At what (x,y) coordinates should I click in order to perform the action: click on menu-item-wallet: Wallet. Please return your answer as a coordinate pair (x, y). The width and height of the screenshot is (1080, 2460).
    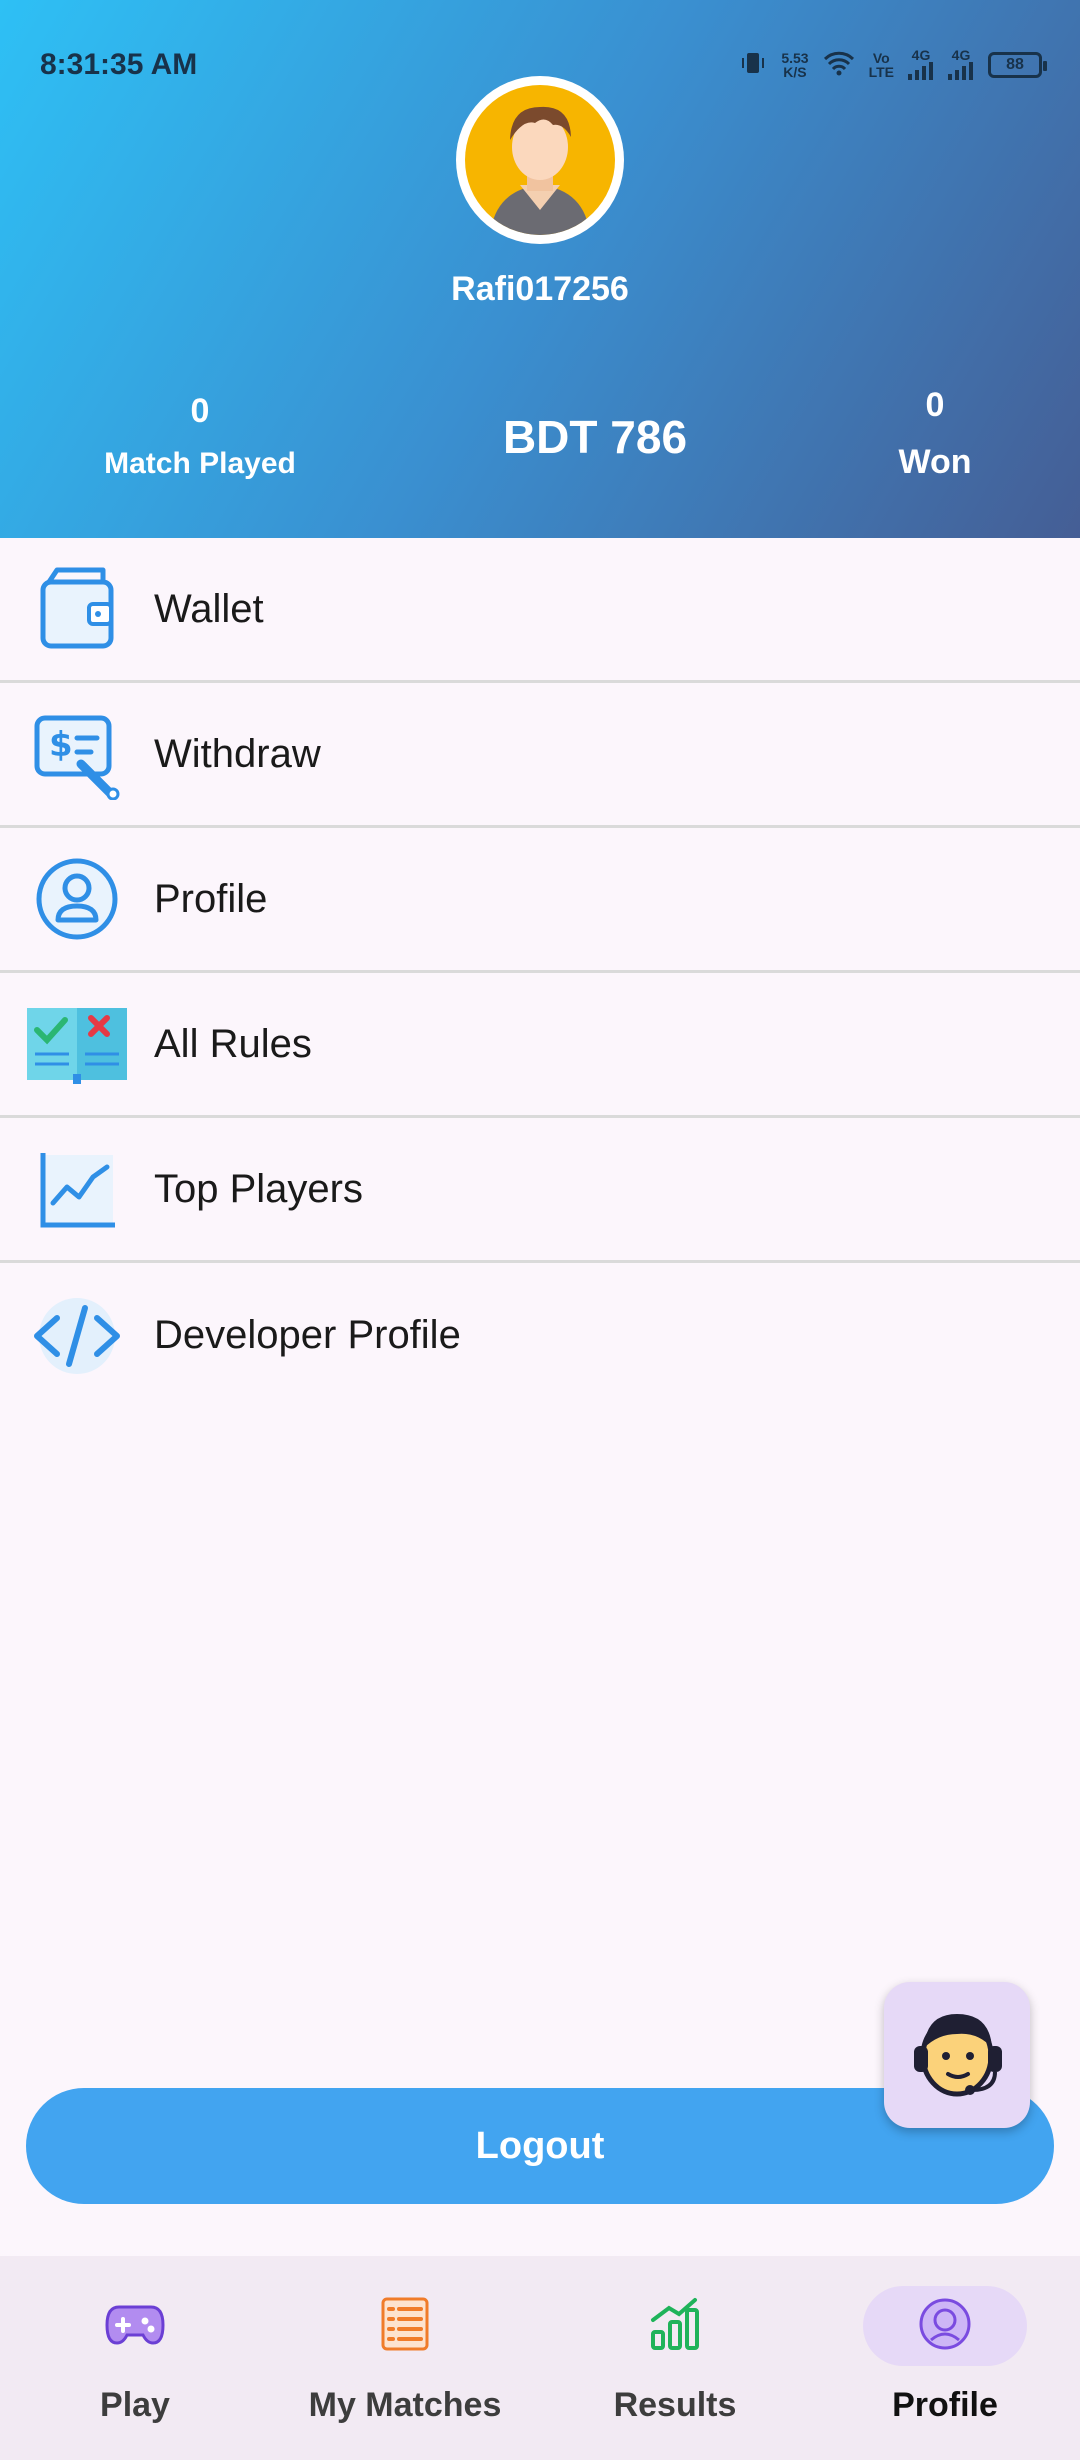
    Looking at the image, I should click on (540, 610).